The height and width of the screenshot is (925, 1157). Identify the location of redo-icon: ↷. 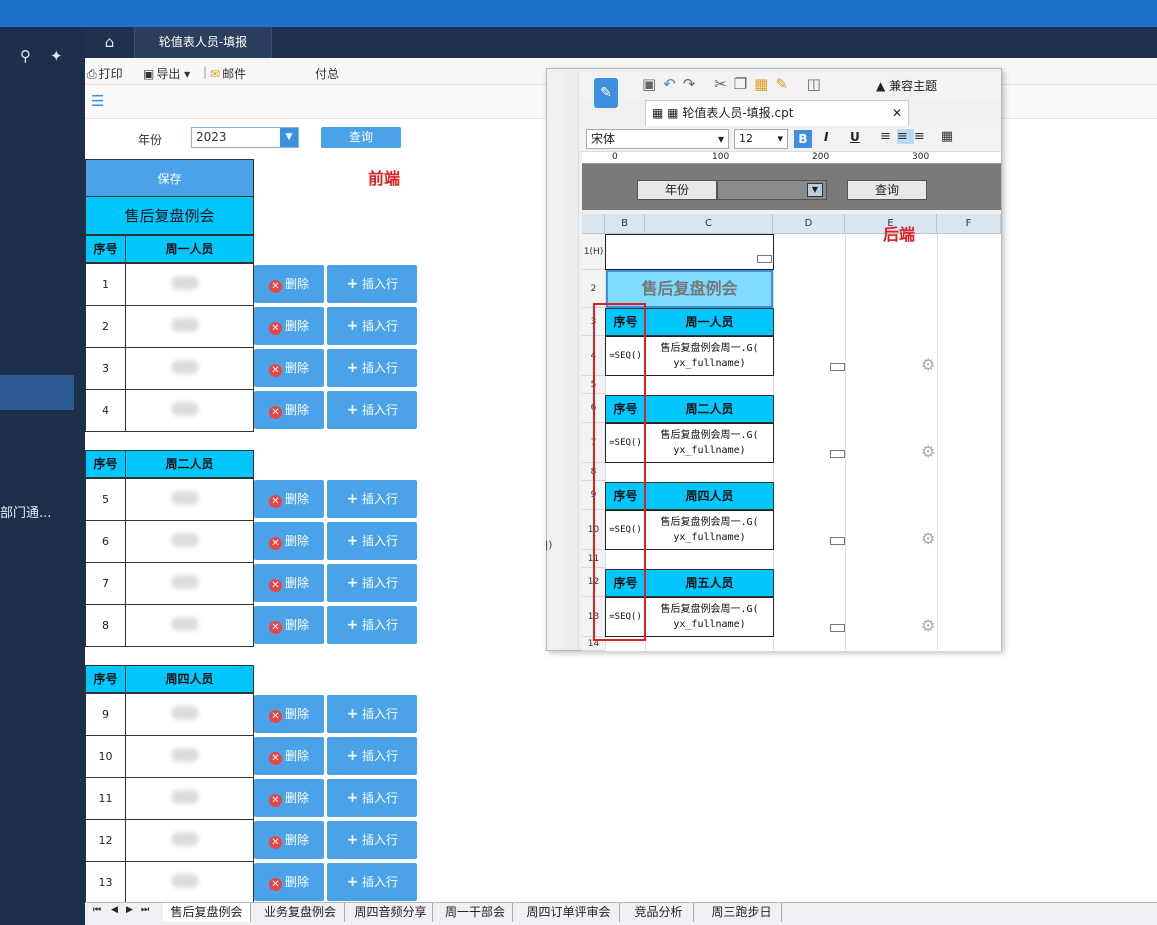
(693, 84).